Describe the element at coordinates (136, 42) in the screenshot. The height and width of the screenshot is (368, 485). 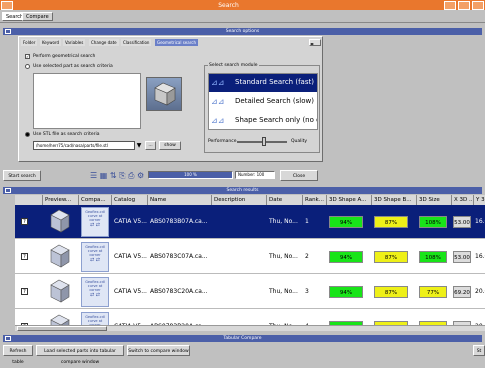
I see `tab-classification: Classification` at that location.